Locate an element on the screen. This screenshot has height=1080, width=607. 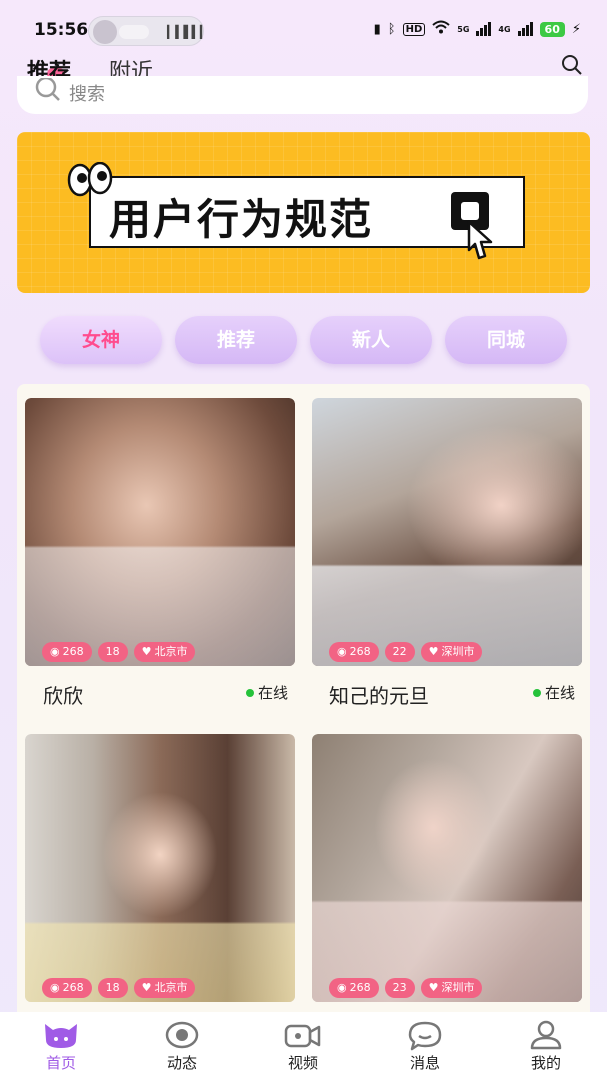
nav-home: 首页 is located at coordinates (61, 1046).